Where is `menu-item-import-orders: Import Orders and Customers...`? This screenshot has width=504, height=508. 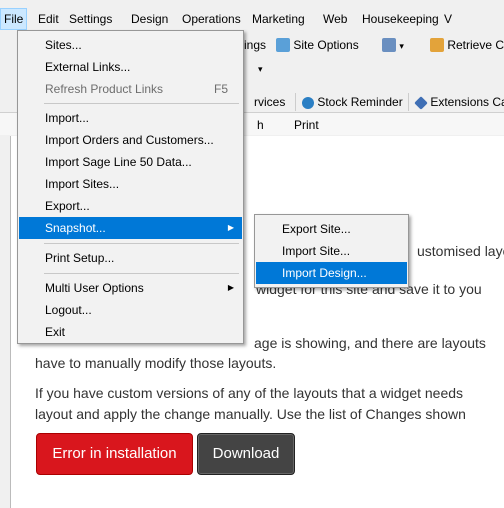
menu-item-import-orders: Import Orders and Customers... is located at coordinates (130, 140).